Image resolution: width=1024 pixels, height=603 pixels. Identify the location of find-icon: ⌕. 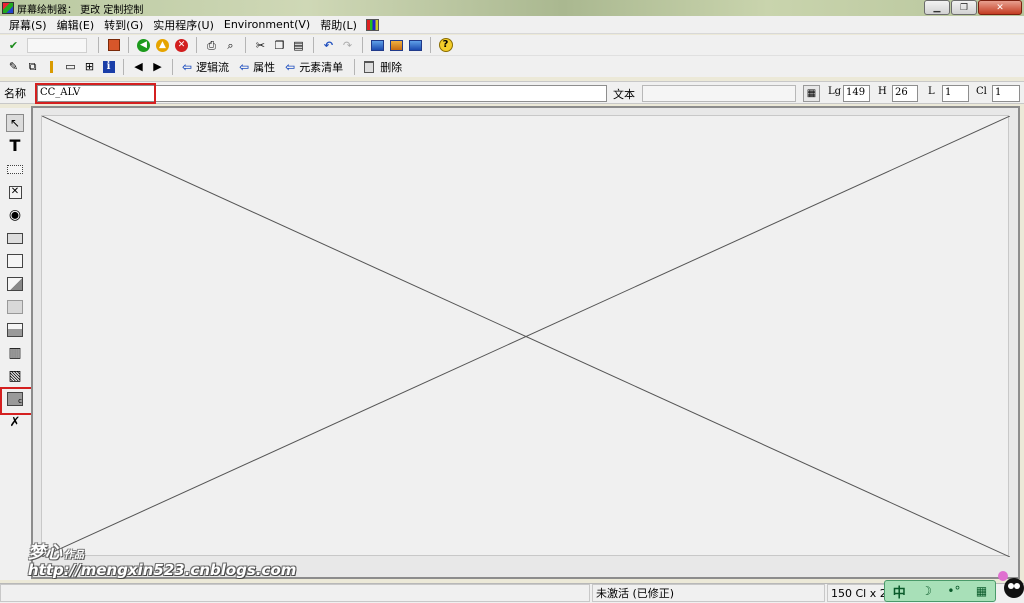
(230, 45).